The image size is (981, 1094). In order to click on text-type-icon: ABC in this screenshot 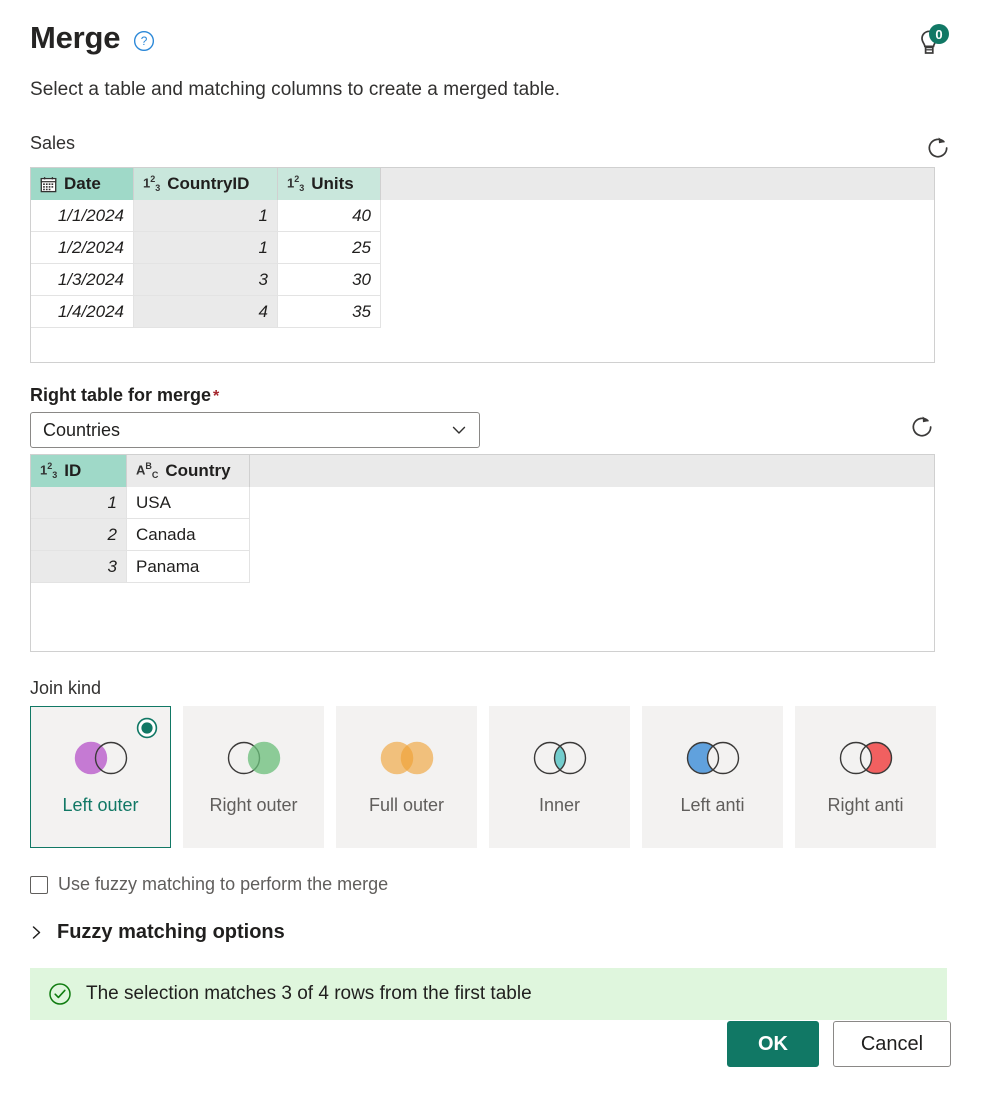, I will do `click(147, 470)`.